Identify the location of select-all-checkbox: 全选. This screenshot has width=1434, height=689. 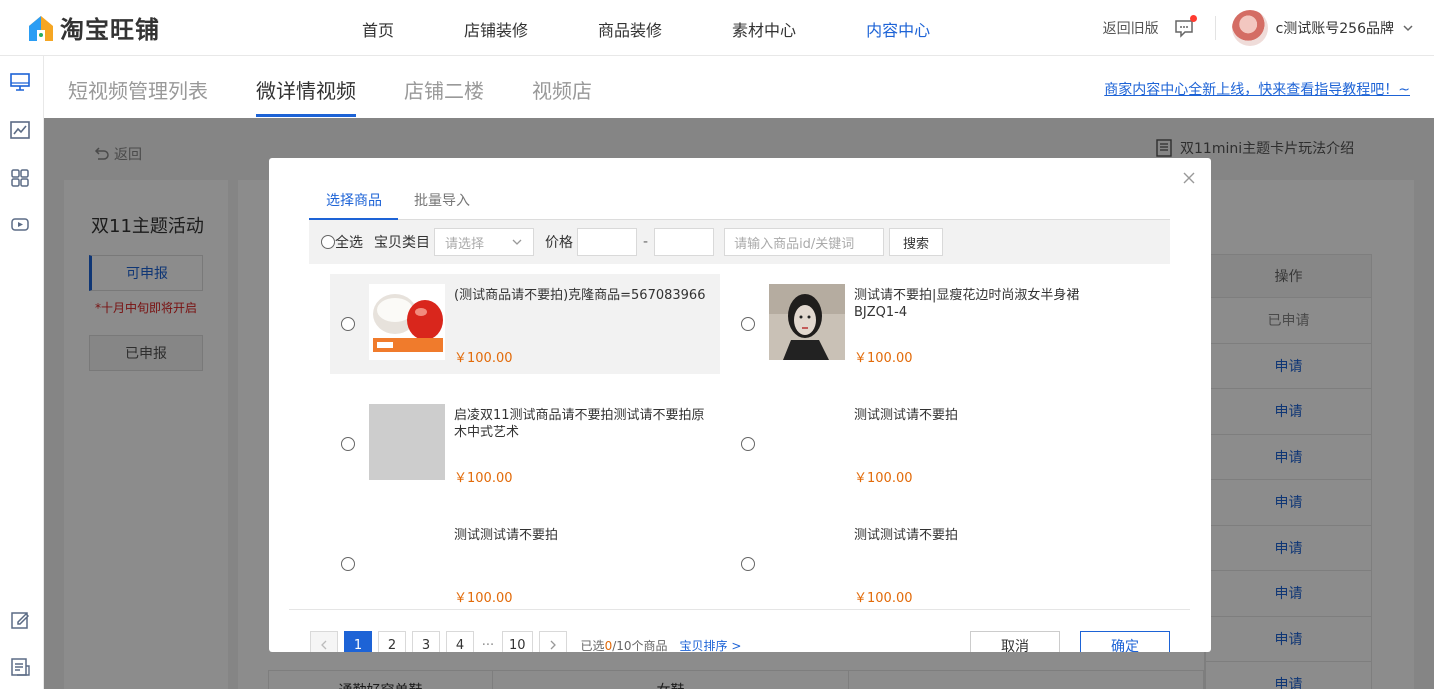
(342, 242).